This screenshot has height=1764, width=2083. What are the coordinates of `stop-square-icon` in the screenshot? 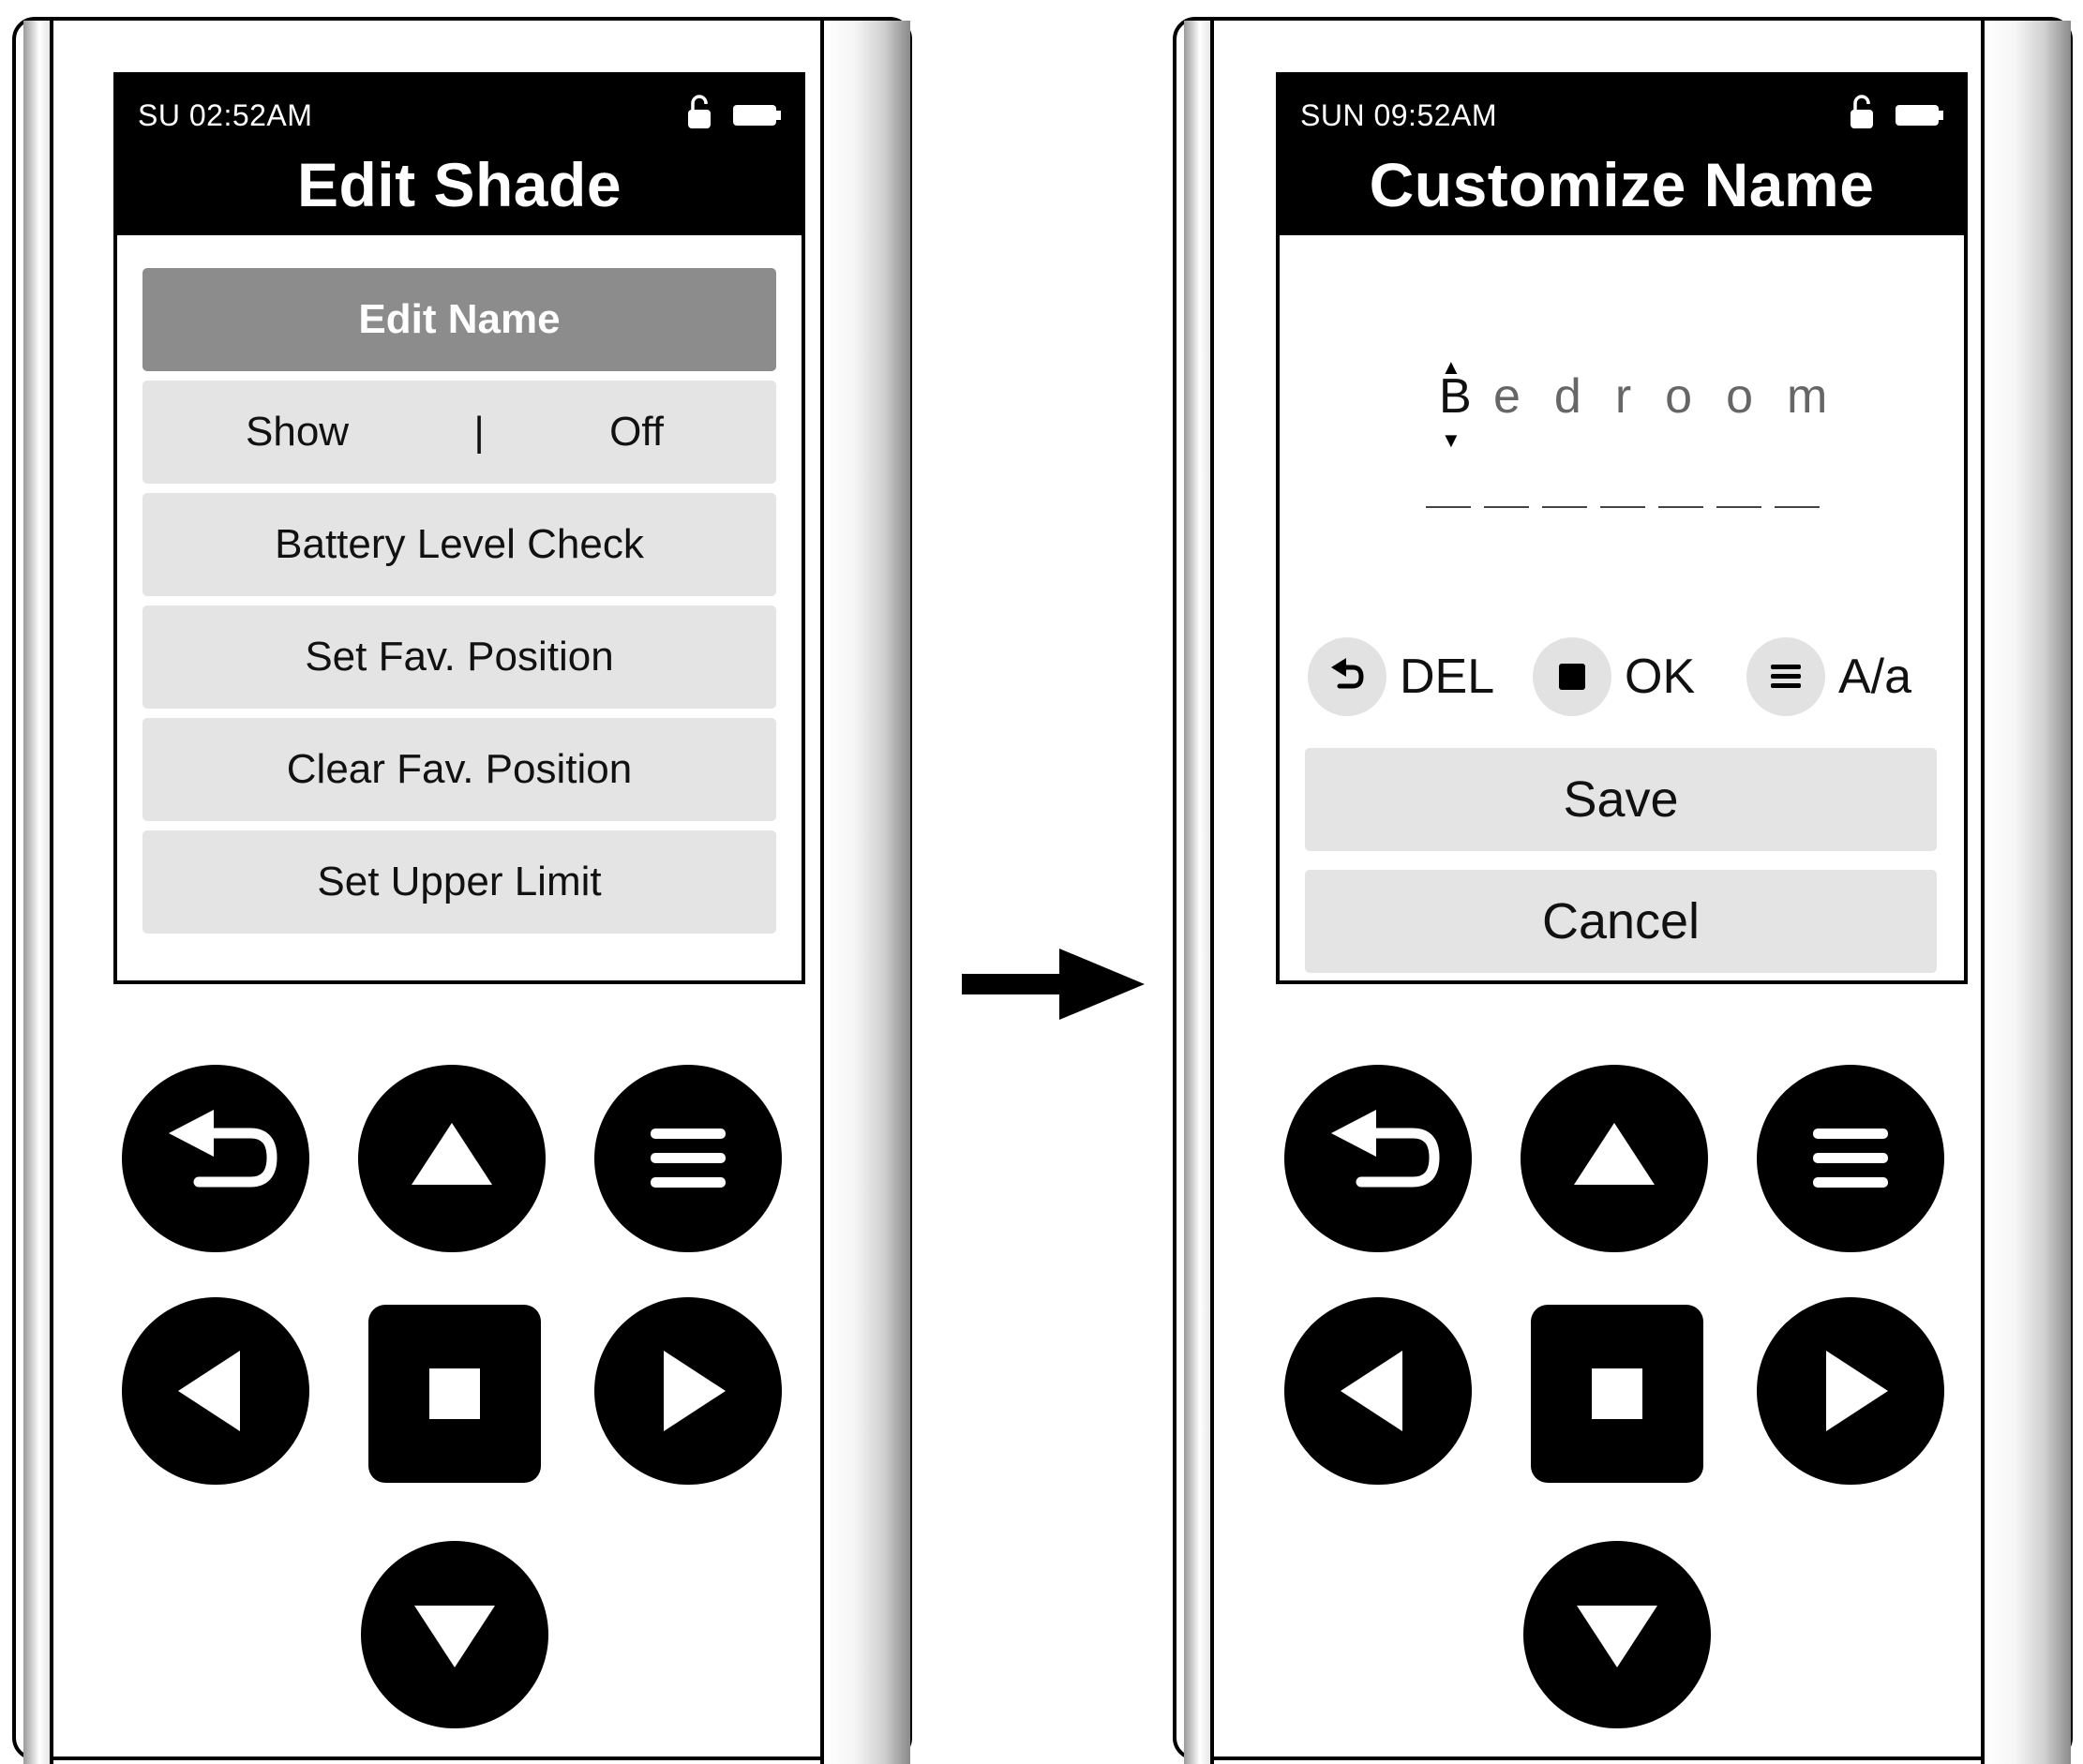 It's located at (1572, 676).